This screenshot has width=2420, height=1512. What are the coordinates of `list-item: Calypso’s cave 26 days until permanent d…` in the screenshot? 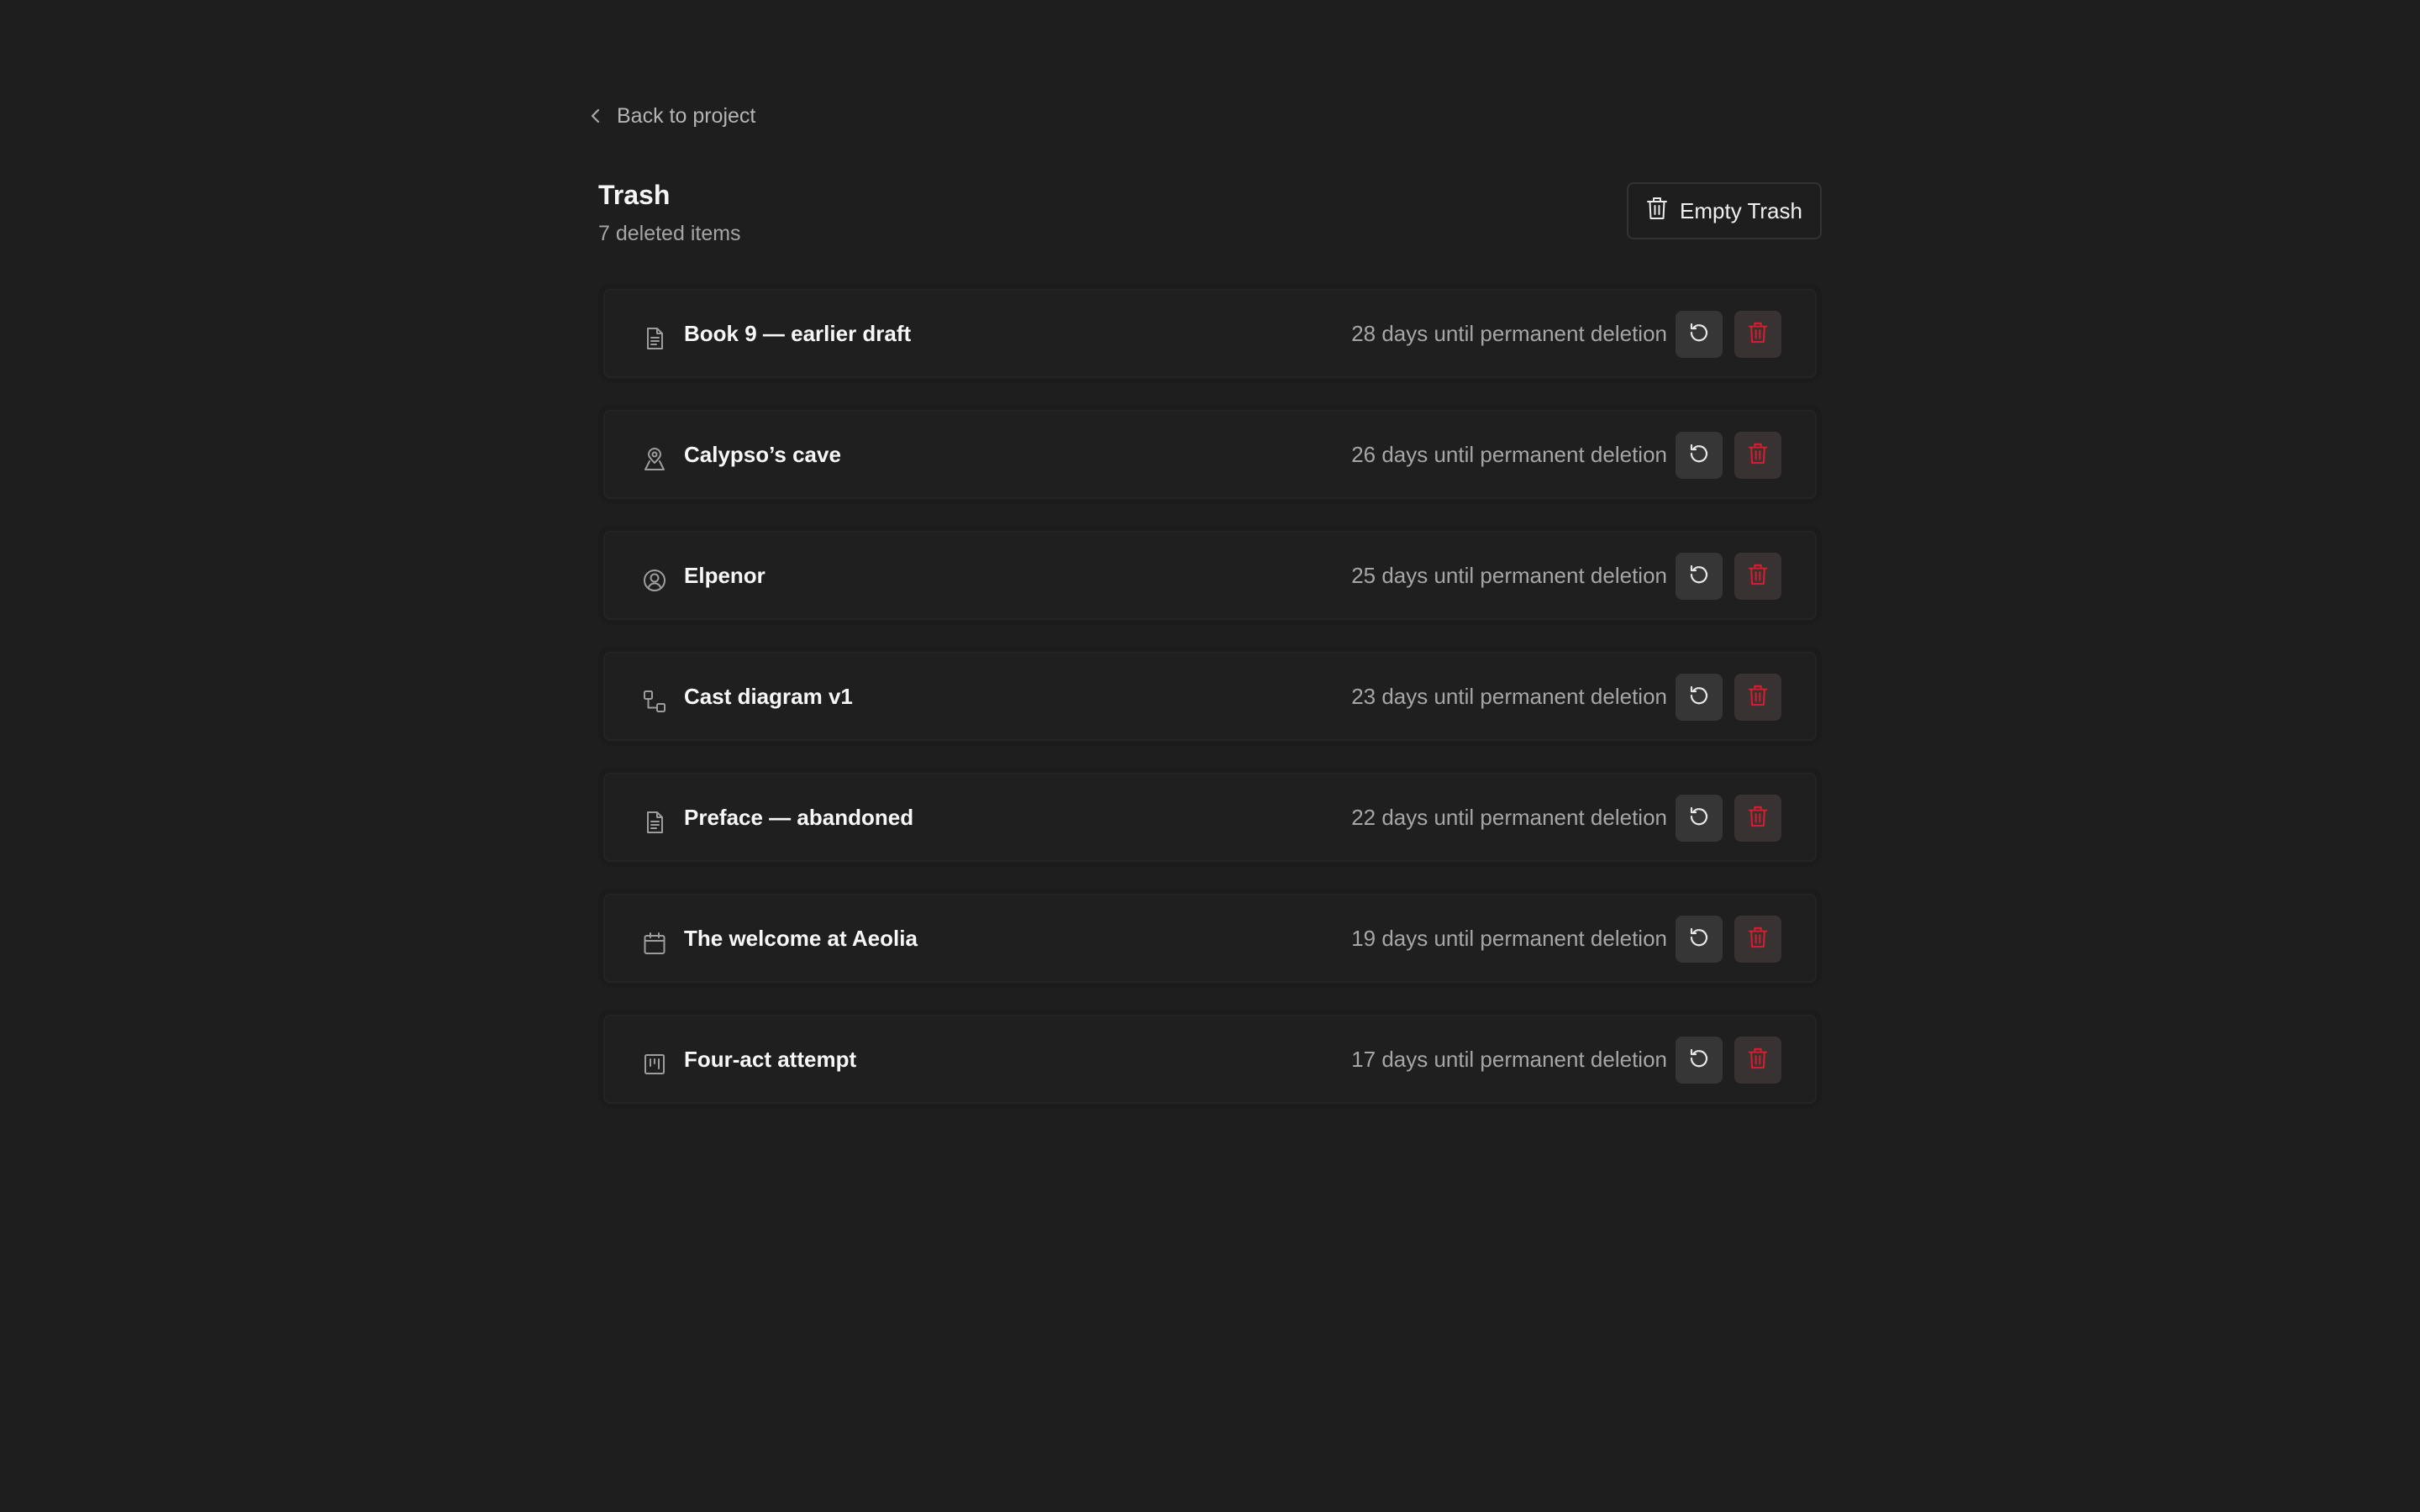 It's located at (1210, 454).